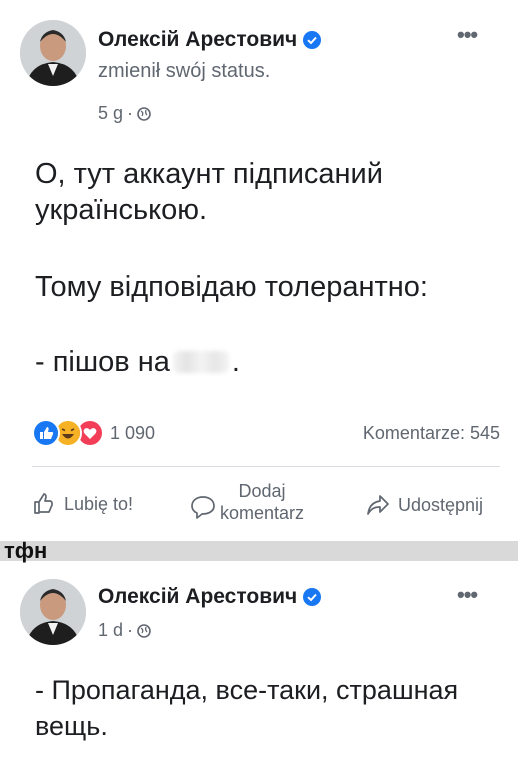 The width and height of the screenshot is (518, 768). Describe the element at coordinates (98, 504) in the screenshot. I see `like-label: Lubię to!` at that location.